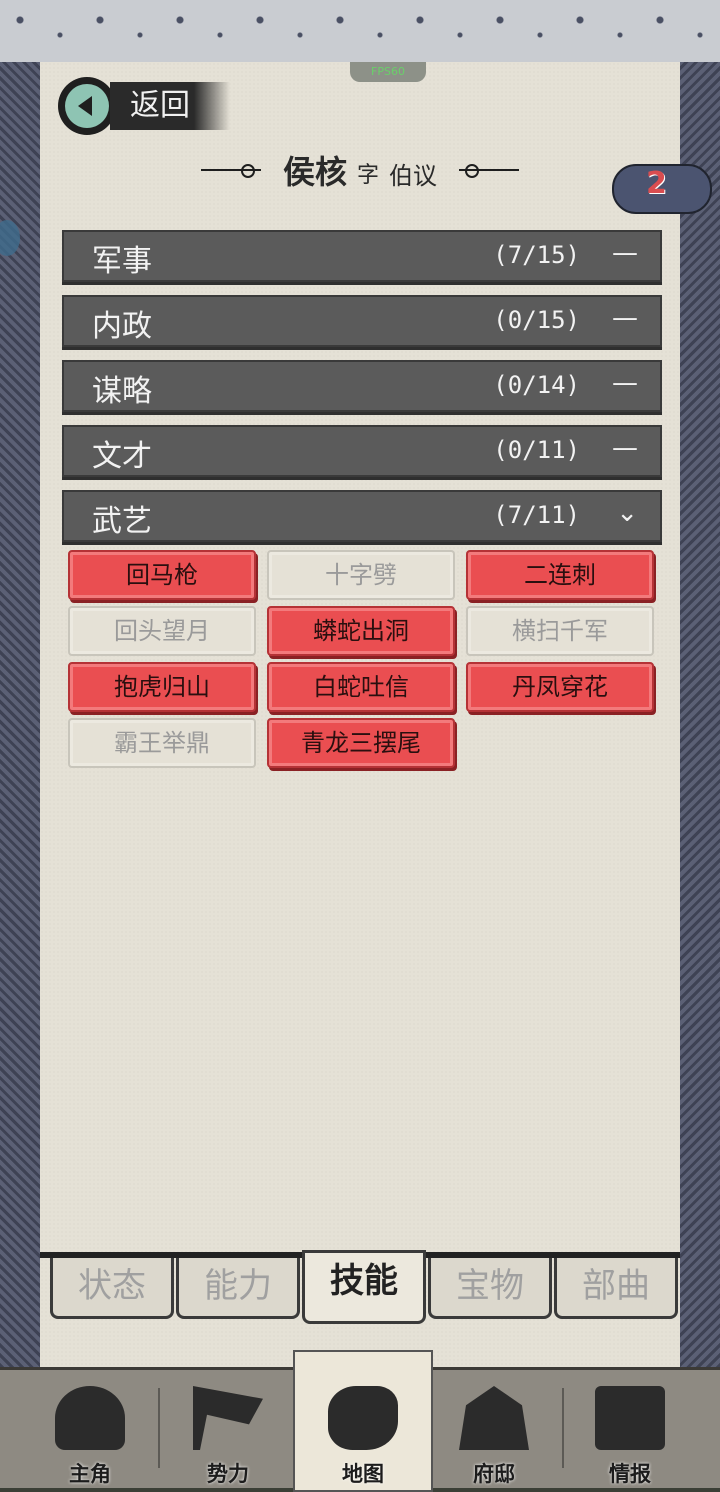  I want to click on scroll-icon, so click(630, 1418).